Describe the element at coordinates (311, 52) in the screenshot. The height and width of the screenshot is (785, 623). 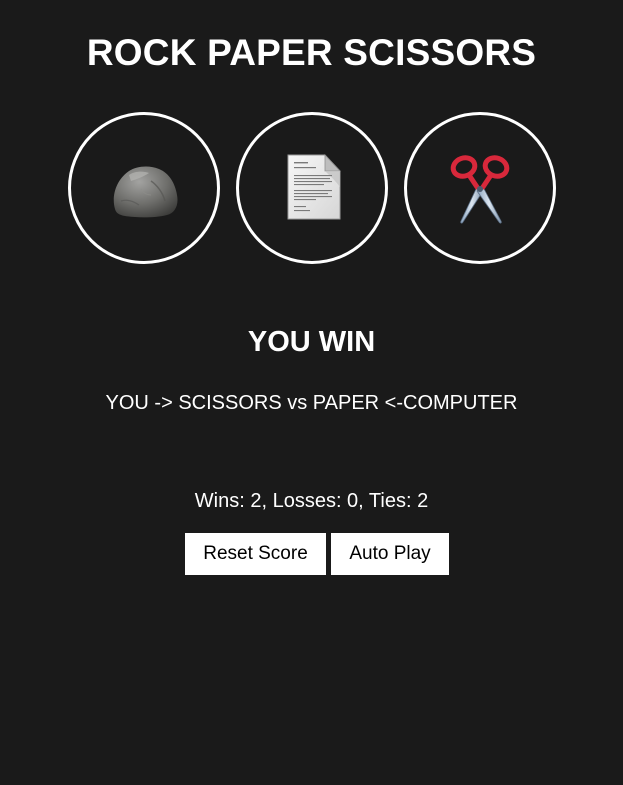
I see `page-title: ROCK PAPER SCISSORS` at that location.